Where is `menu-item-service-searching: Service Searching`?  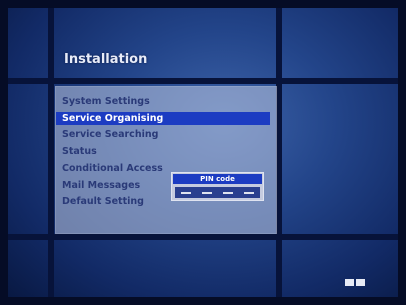 menu-item-service-searching: Service Searching is located at coordinates (110, 134).